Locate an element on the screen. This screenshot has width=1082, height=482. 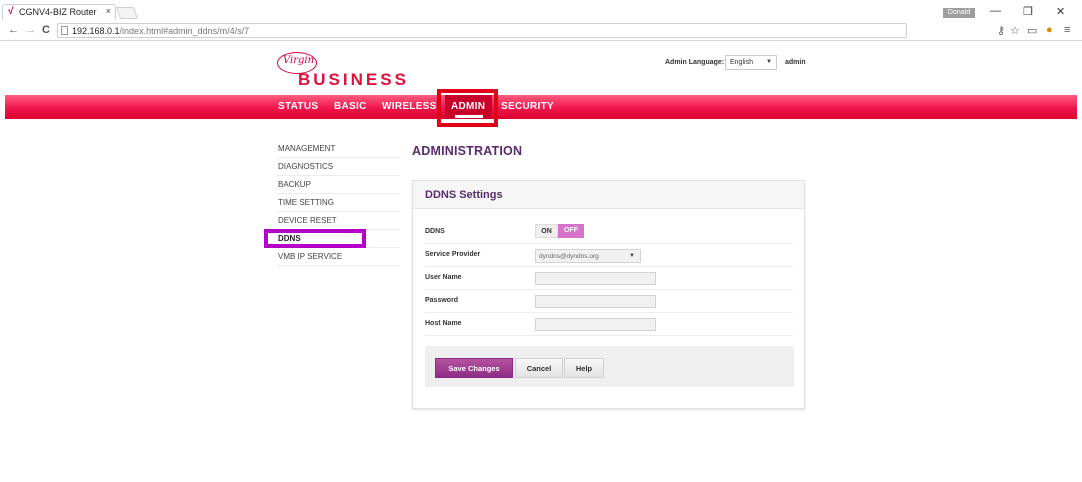
user-name-input is located at coordinates (595, 278).